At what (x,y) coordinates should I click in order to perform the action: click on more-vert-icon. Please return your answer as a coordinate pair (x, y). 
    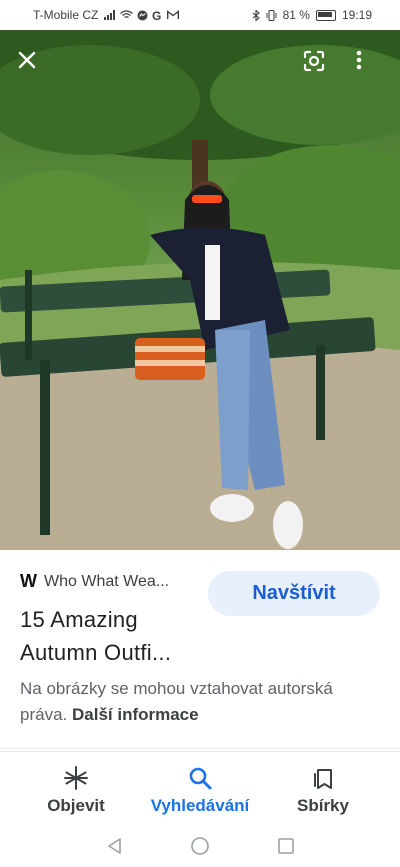
    Looking at the image, I should click on (359, 60).